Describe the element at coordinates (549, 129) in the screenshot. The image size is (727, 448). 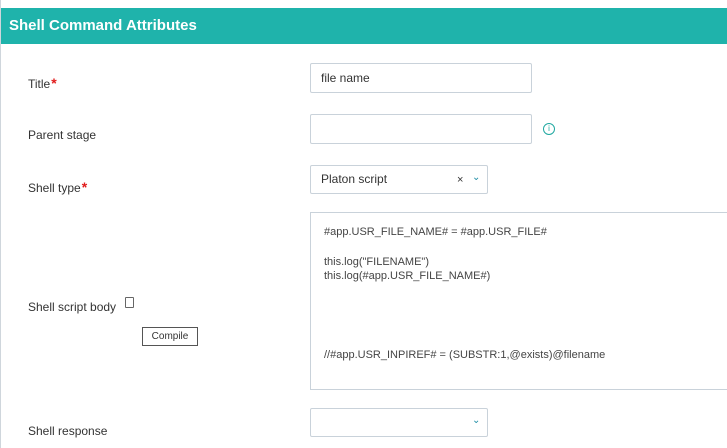
I see `info-icon: i` at that location.